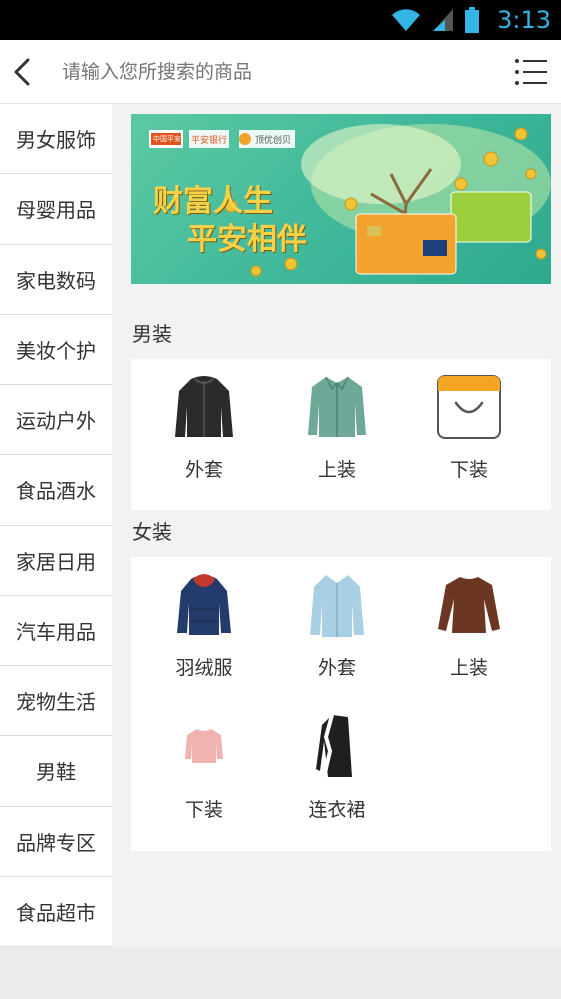 The image size is (561, 999). What do you see at coordinates (152, 532) in the screenshot?
I see `section-title-women: 女装` at bounding box center [152, 532].